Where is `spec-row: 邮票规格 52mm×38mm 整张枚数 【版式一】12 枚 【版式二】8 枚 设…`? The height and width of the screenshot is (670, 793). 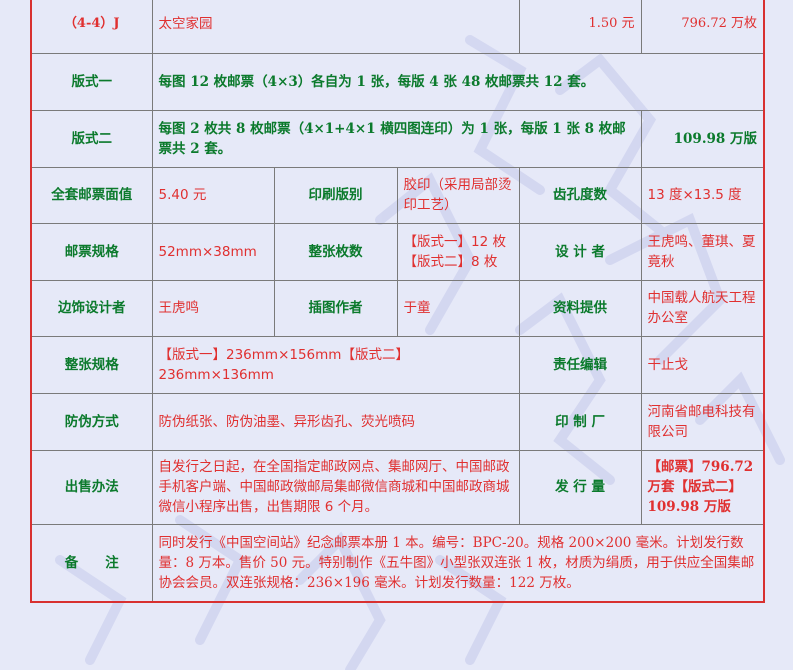 spec-row: 邮票规格 52mm×38mm 整张枚数 【版式一】12 枚 【版式二】8 枚 设… is located at coordinates (397, 251).